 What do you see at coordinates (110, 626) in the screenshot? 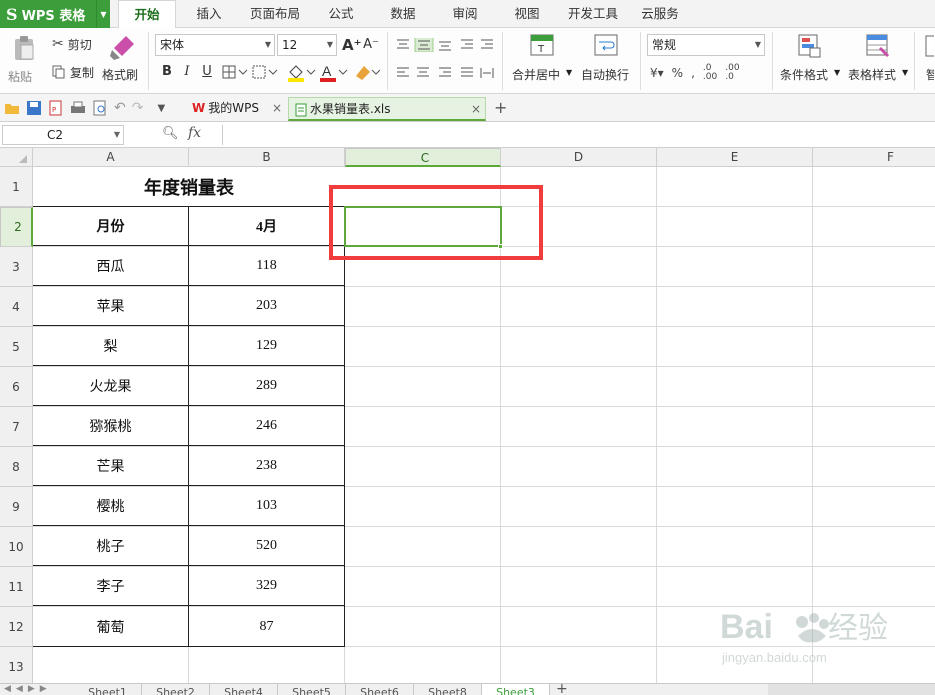
I see `fruit-cell: 葡萄` at bounding box center [110, 626].